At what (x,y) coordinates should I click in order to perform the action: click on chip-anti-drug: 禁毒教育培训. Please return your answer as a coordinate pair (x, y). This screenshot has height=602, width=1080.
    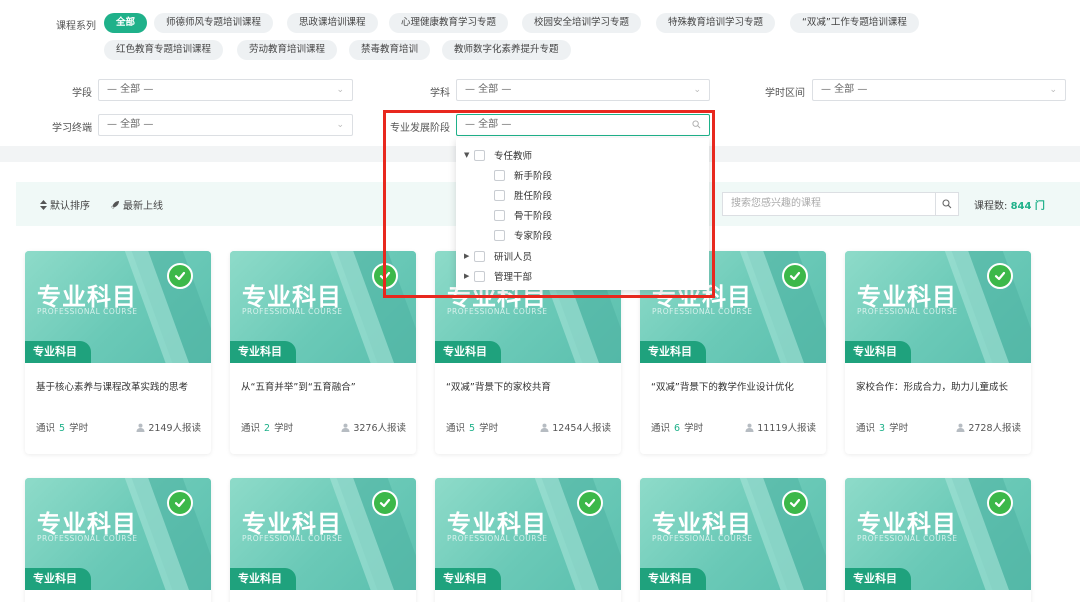
    Looking at the image, I should click on (390, 50).